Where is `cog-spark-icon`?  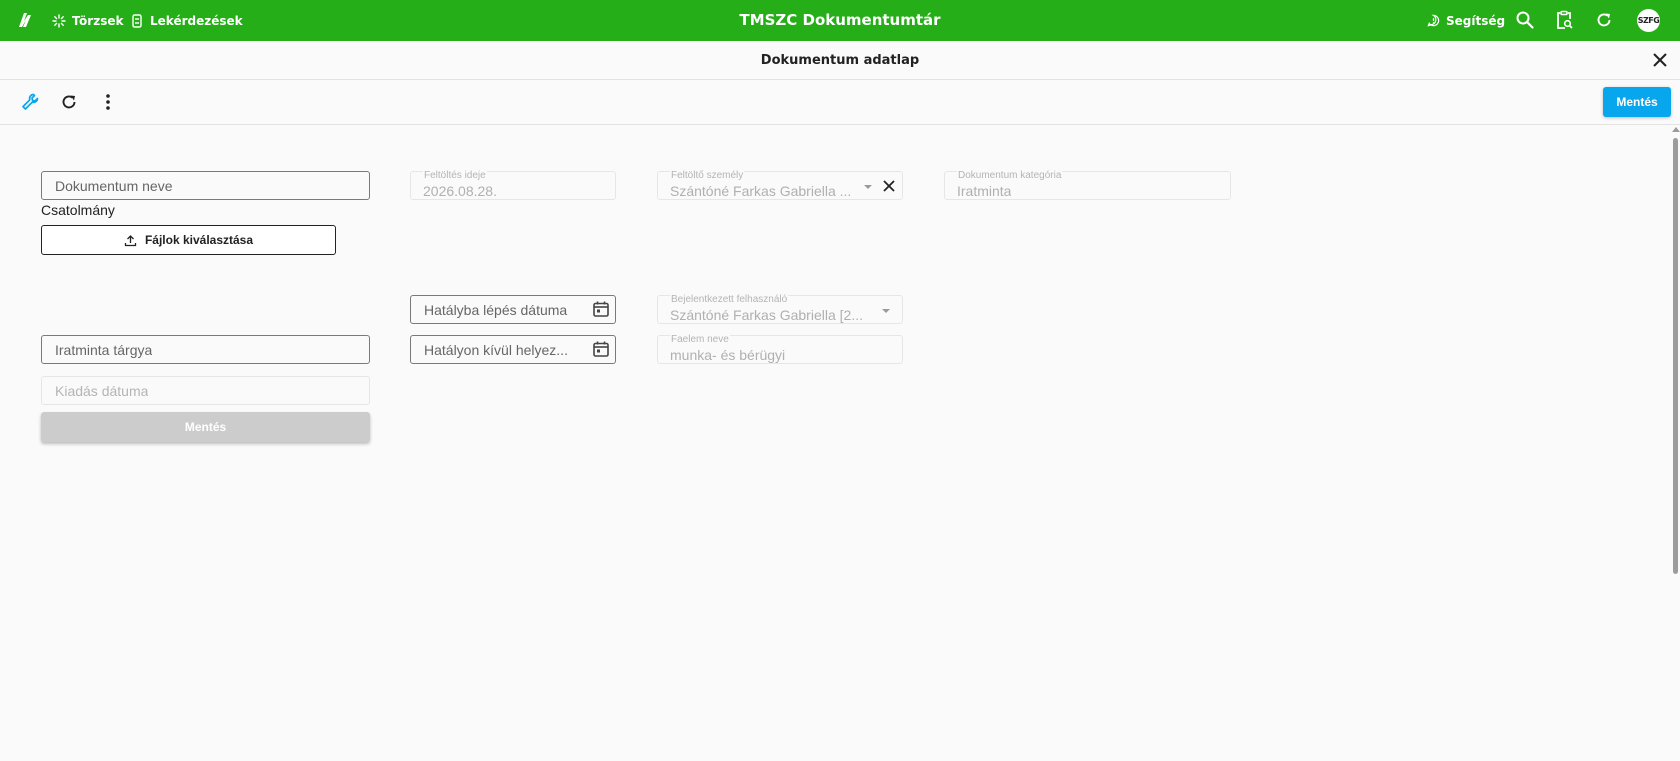
cog-spark-icon is located at coordinates (59, 20).